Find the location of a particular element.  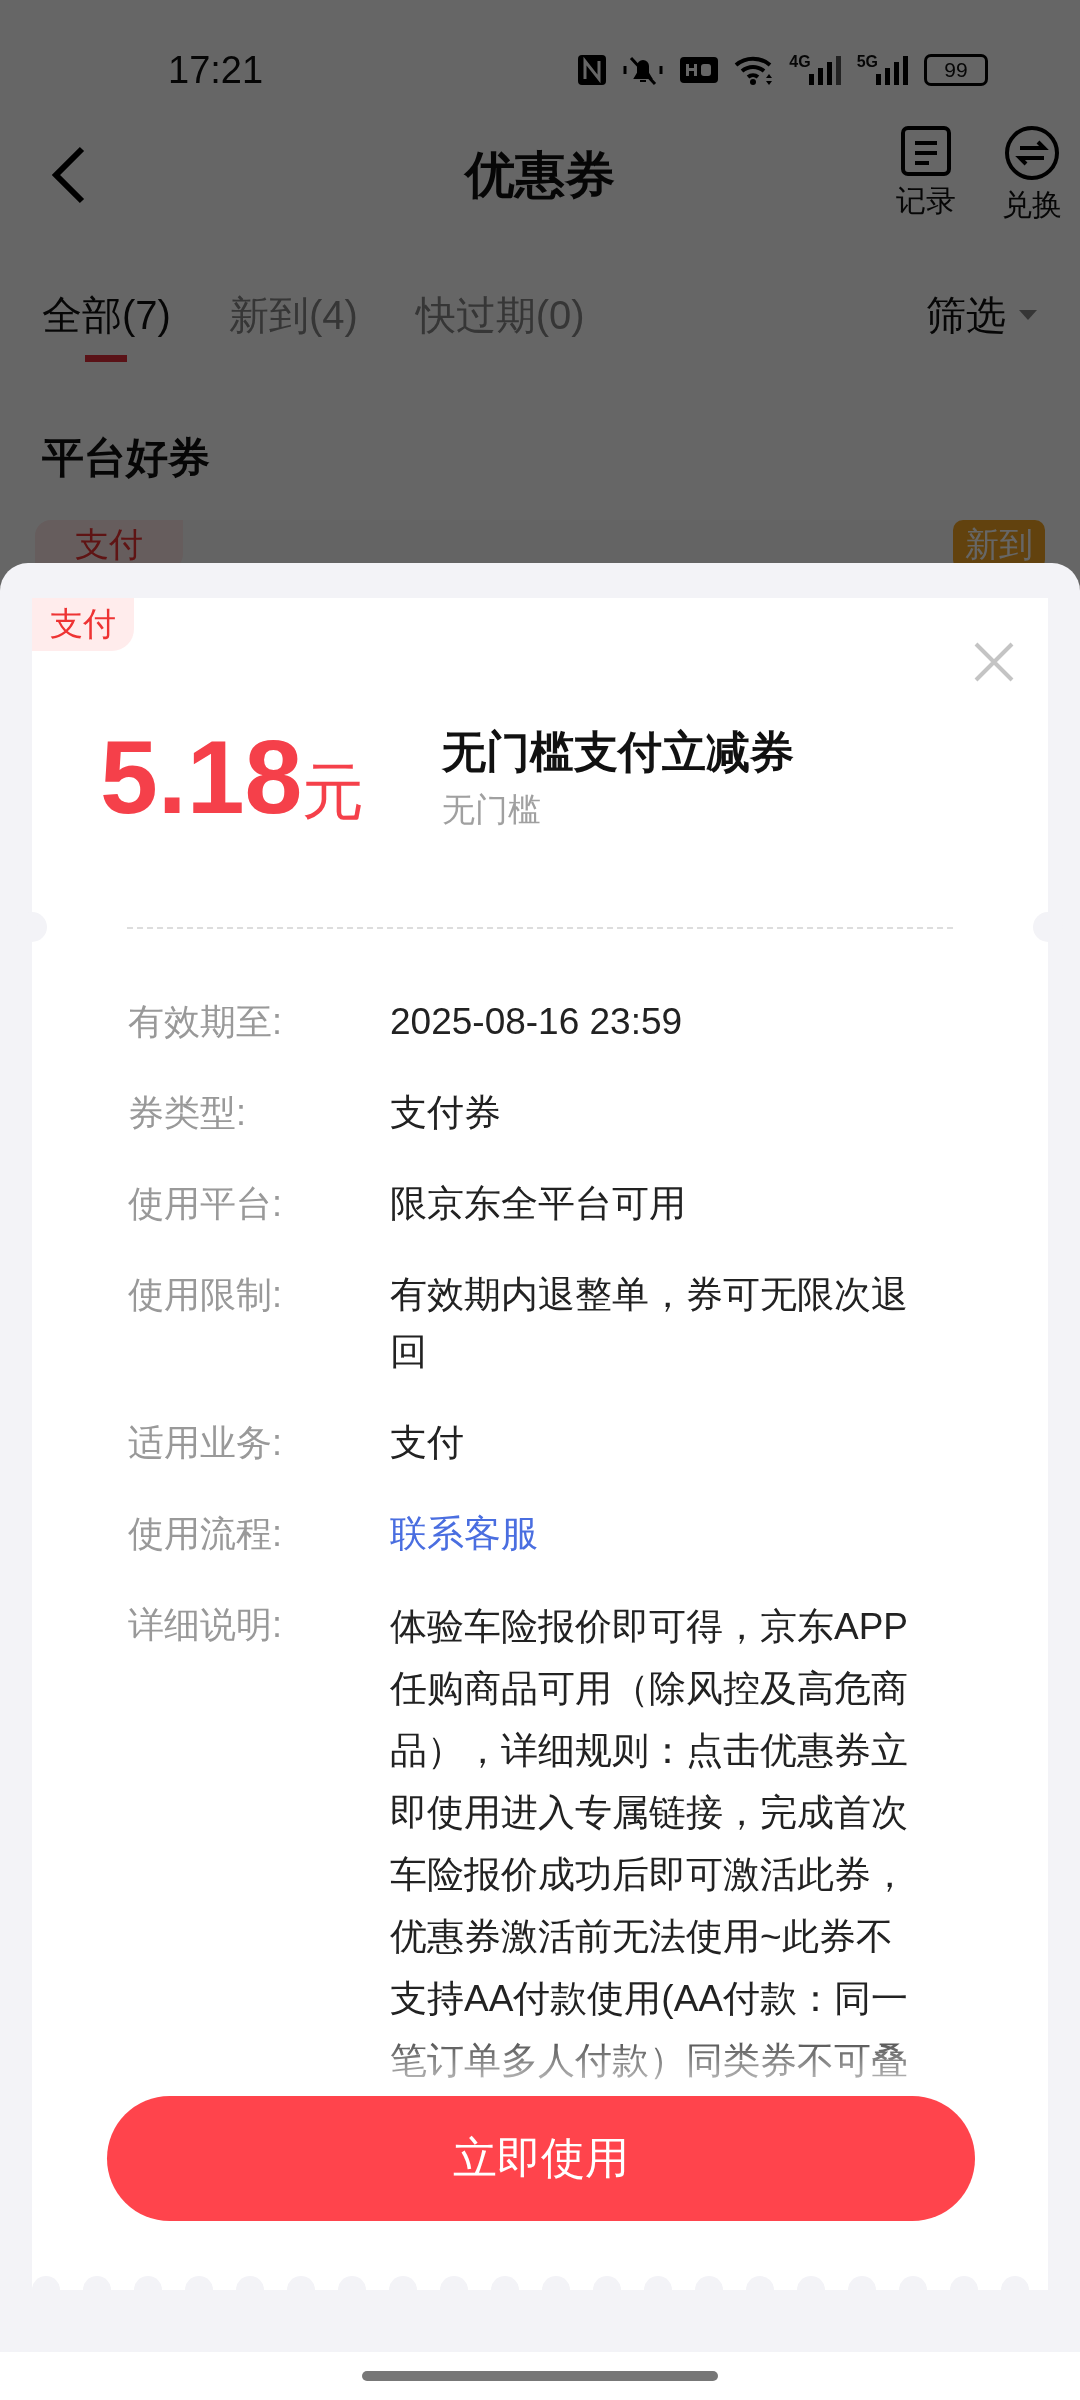

section-title: 平台好券 is located at coordinates (126, 458).